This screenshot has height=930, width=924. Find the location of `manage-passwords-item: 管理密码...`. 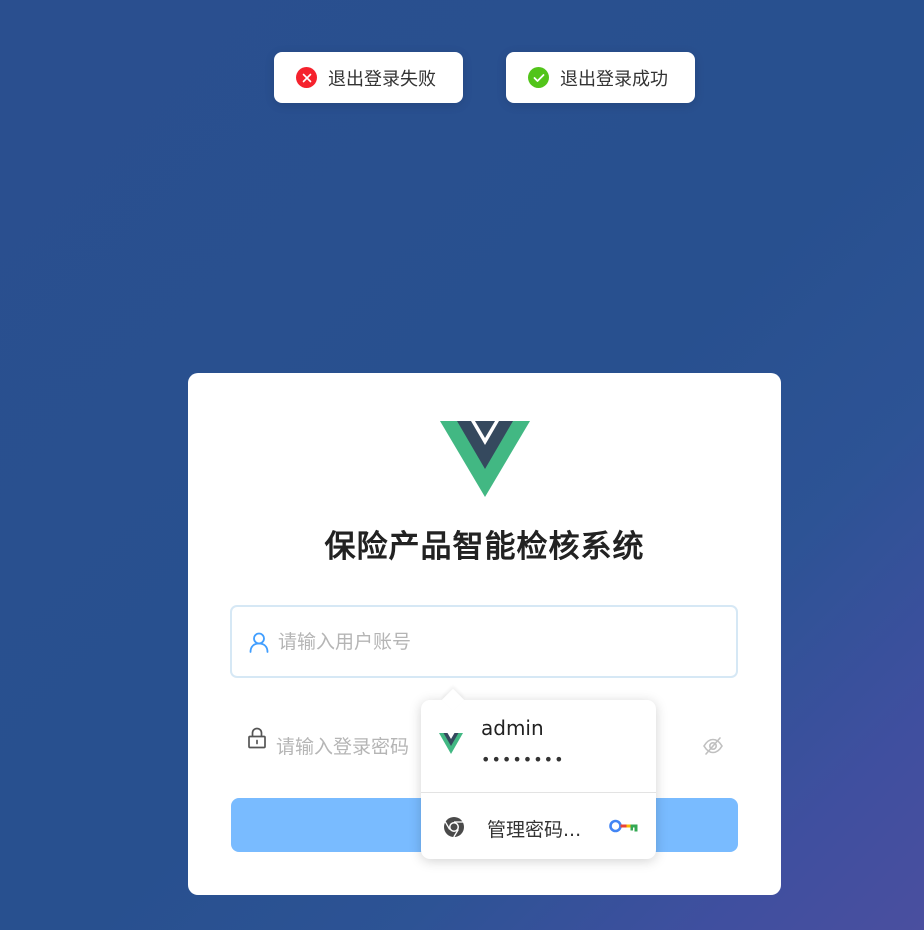

manage-passwords-item: 管理密码... is located at coordinates (538, 826).